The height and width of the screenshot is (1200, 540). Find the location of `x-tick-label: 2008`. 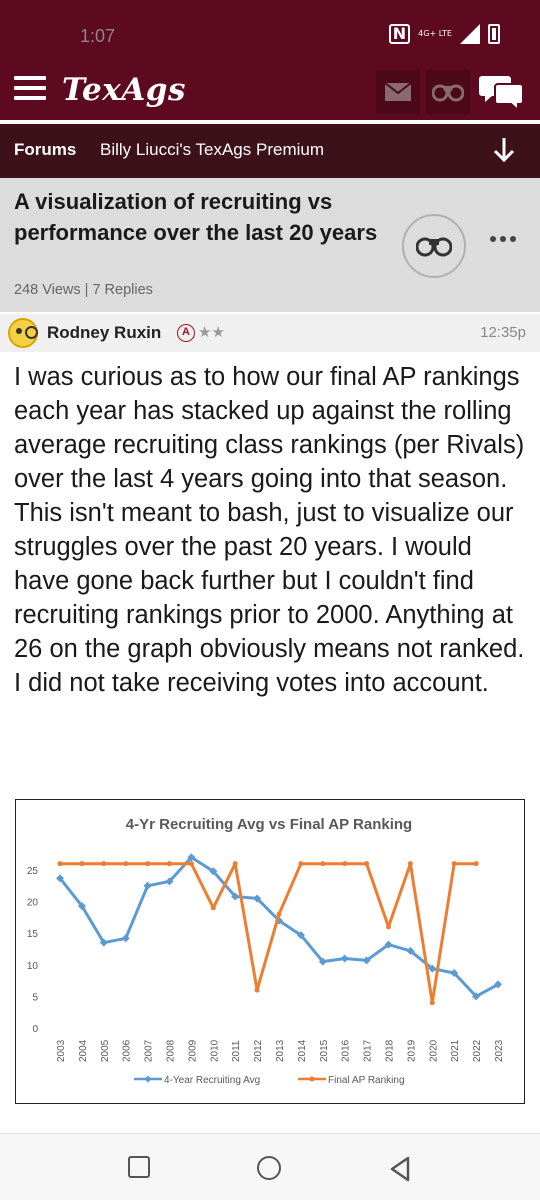

x-tick-label: 2008 is located at coordinates (171, 1050).